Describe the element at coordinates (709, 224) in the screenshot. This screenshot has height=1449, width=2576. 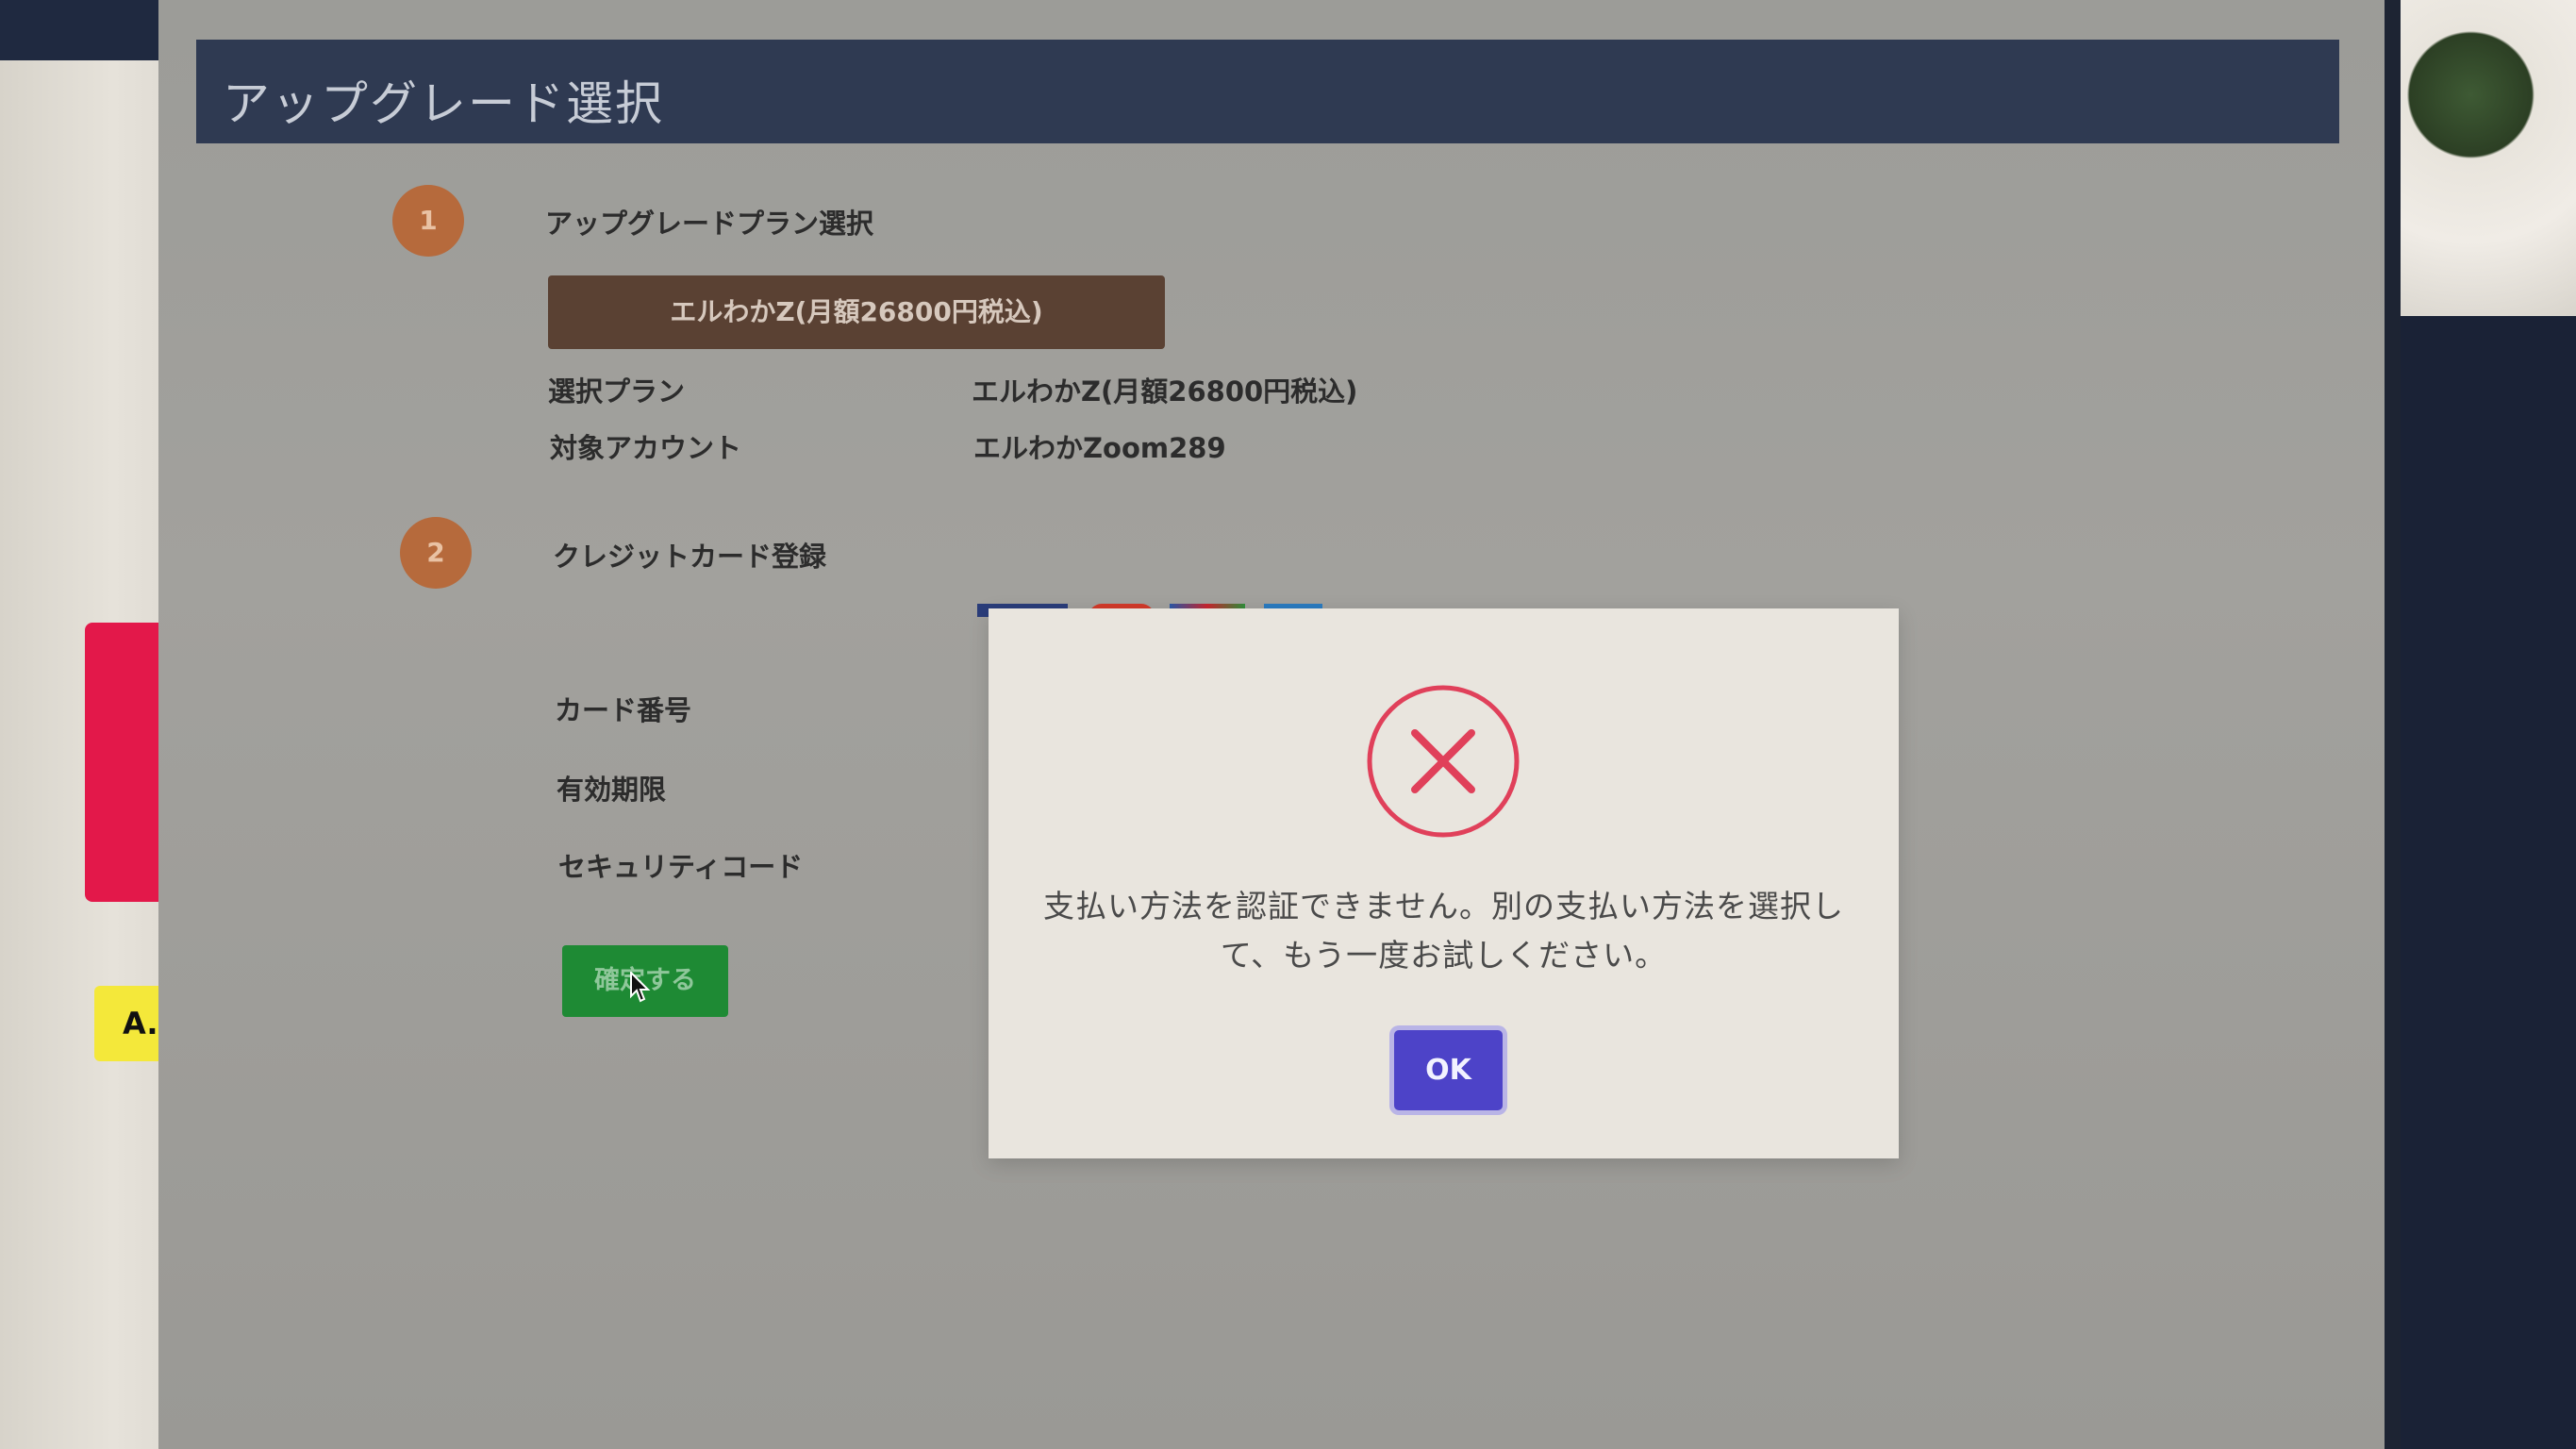
I see `step-1-title: アップグレードプラン選択` at that location.